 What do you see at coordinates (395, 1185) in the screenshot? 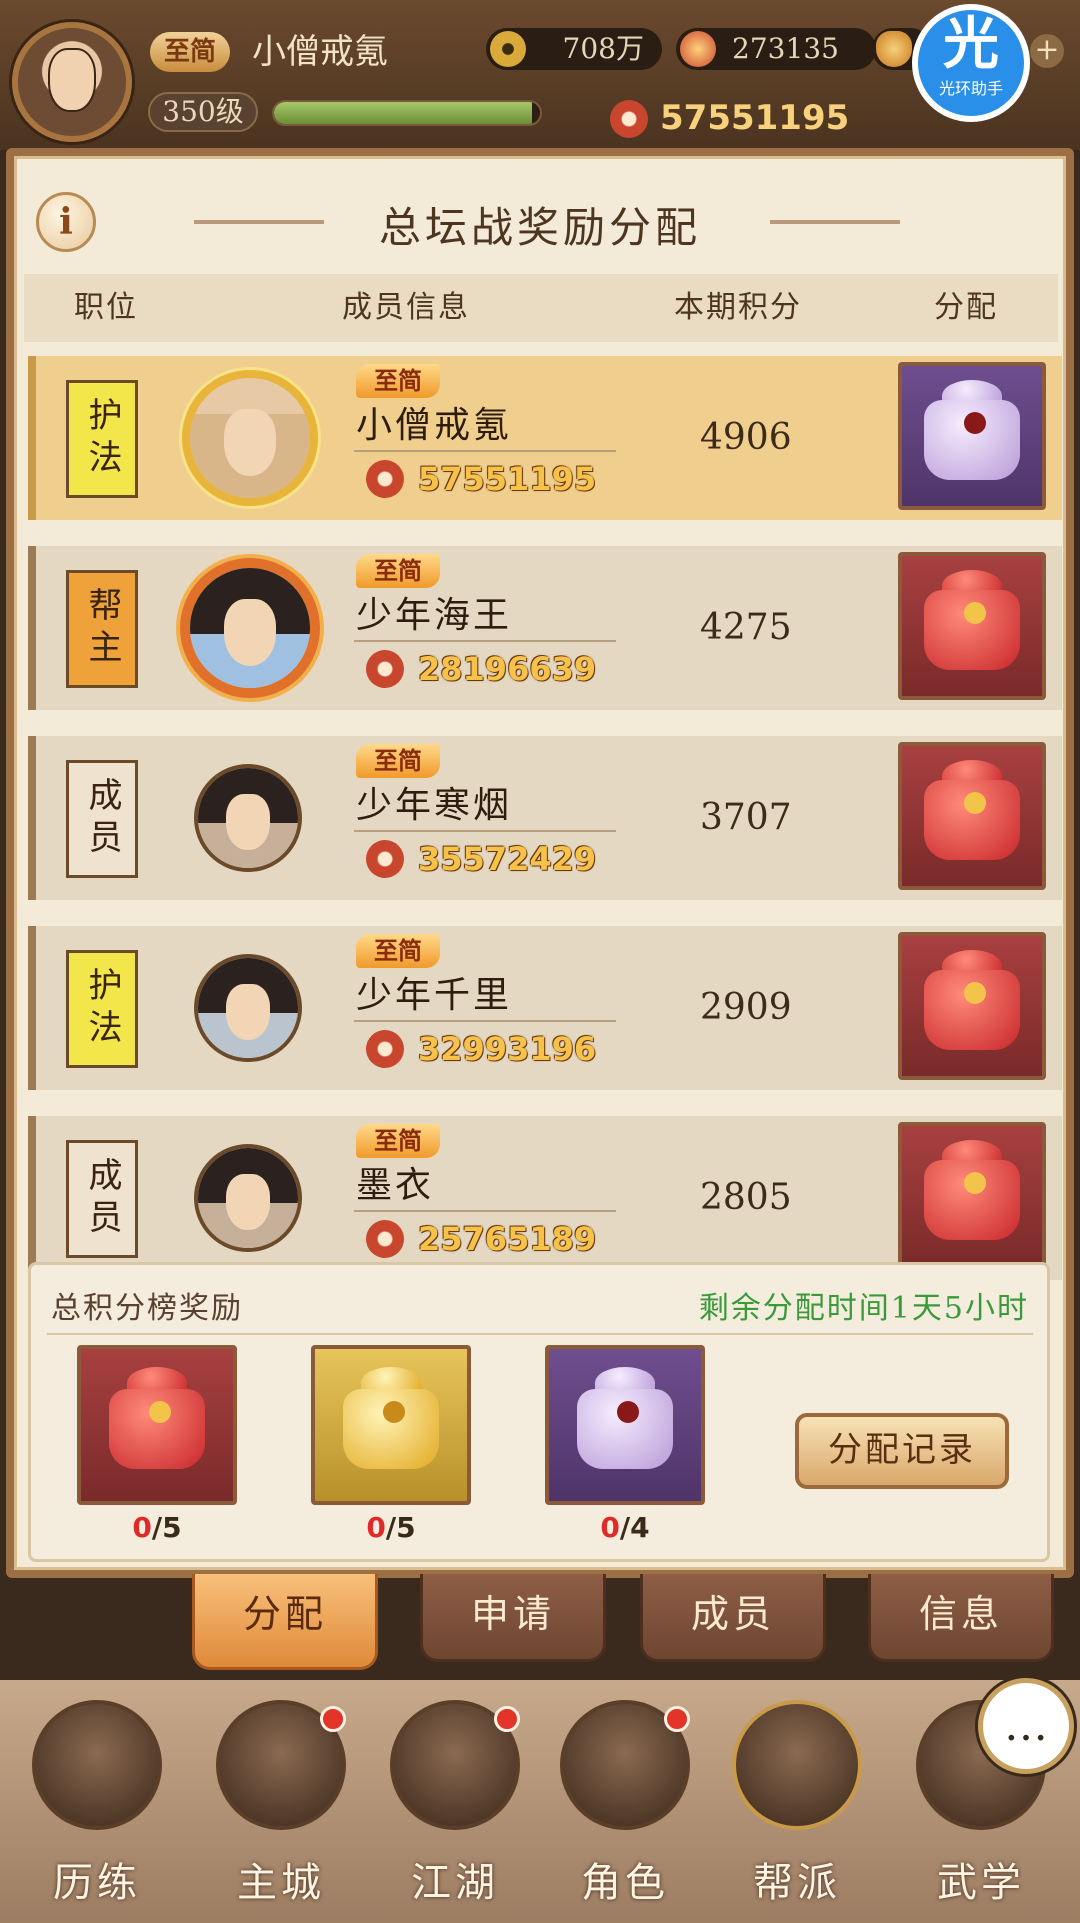
I see `member-name: 墨衣` at bounding box center [395, 1185].